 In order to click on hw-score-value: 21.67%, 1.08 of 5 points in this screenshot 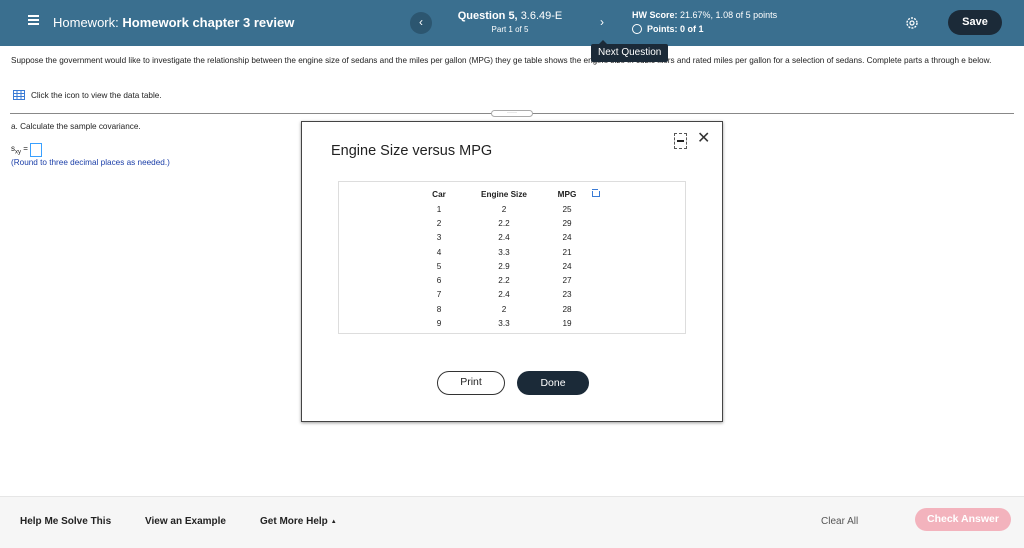, I will do `click(729, 15)`.